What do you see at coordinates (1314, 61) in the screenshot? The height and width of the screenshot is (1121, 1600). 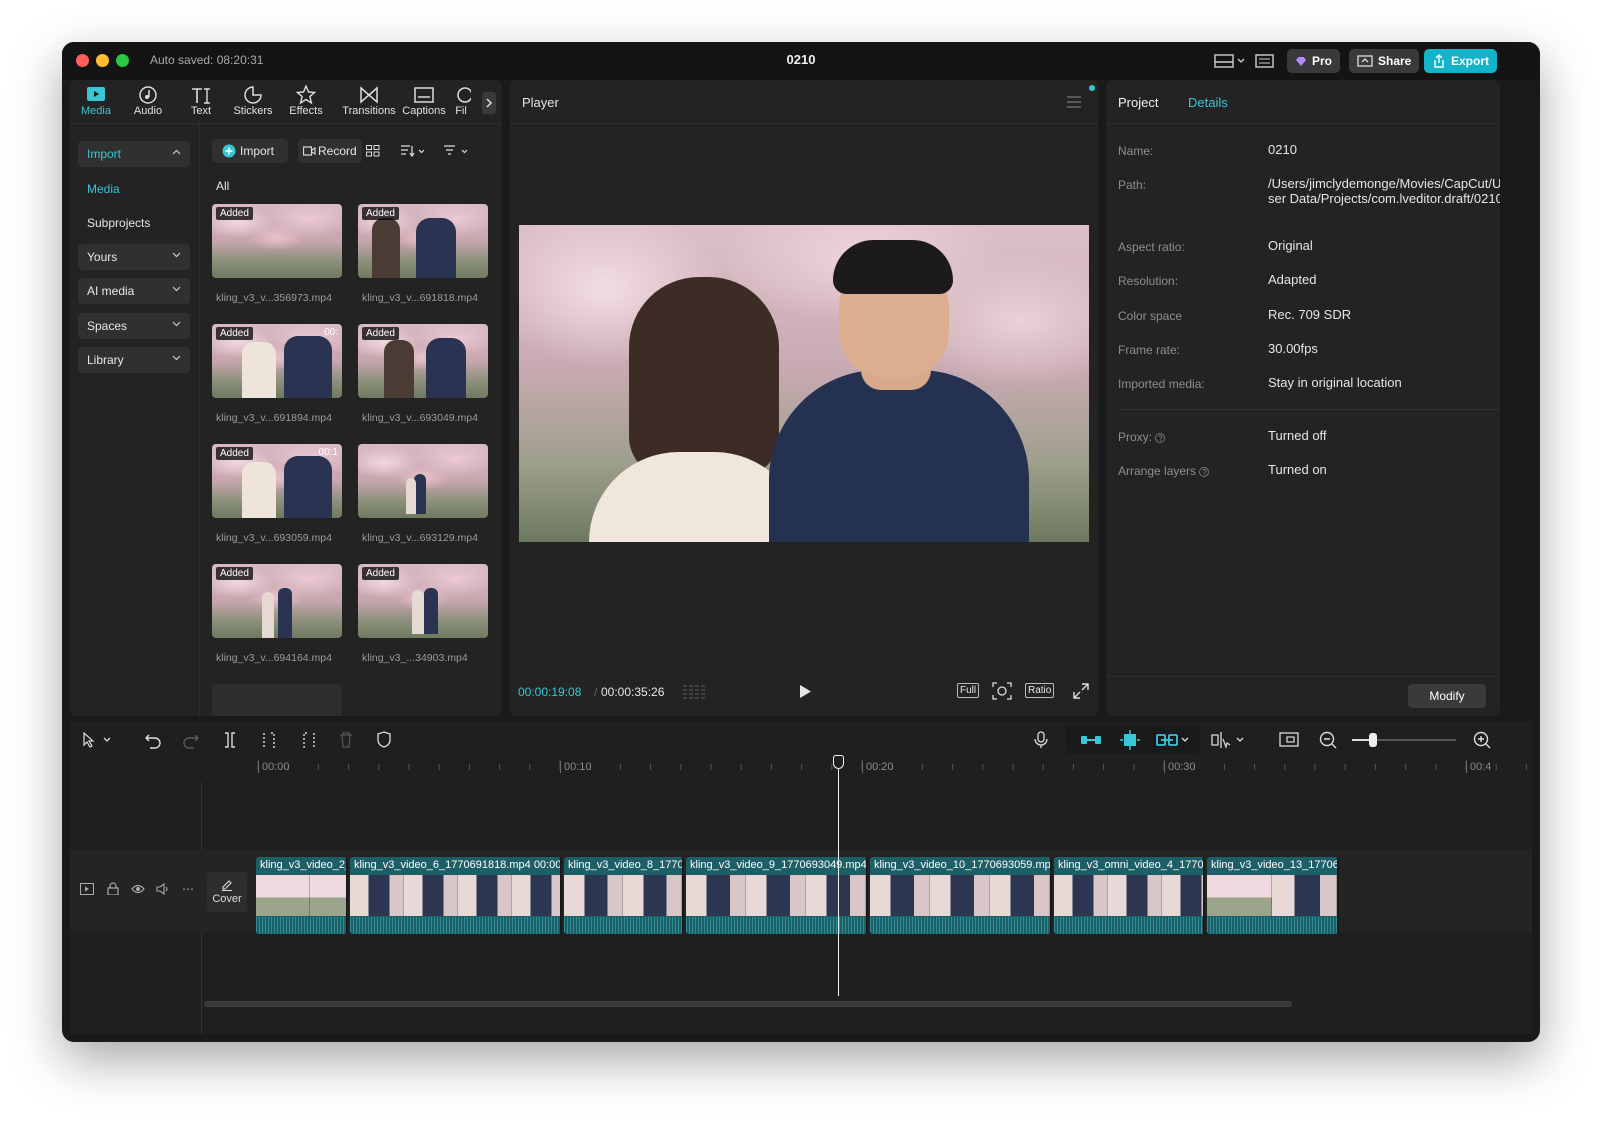 I see `pro-button: Pro` at bounding box center [1314, 61].